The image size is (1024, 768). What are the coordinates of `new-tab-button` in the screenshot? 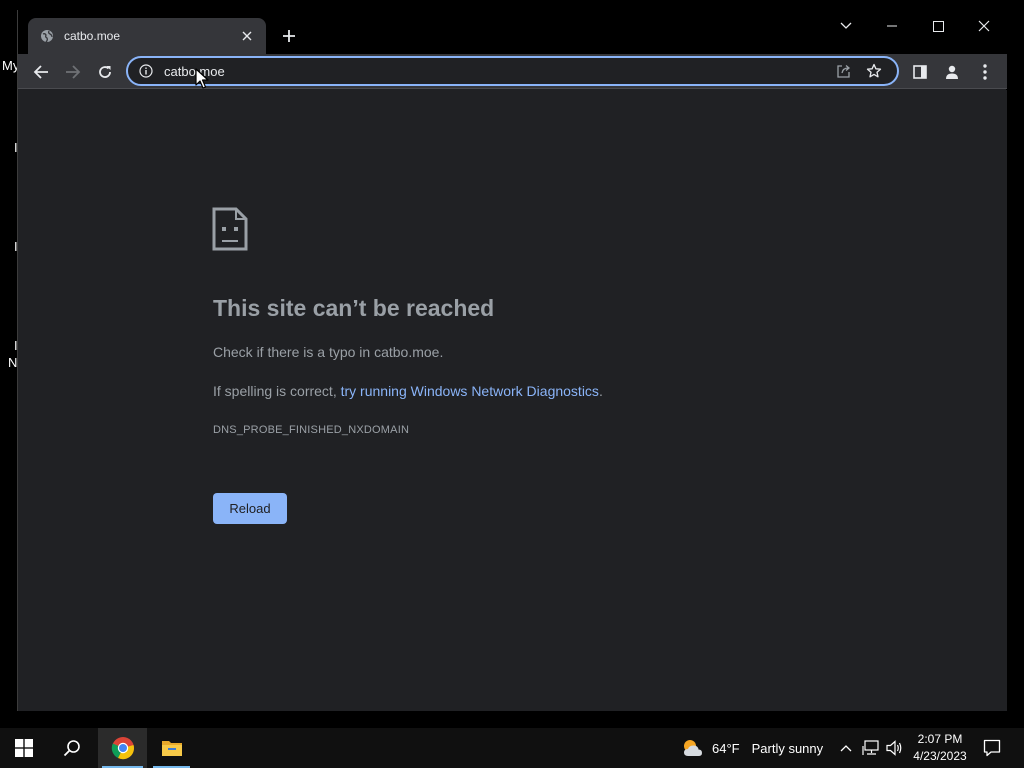 It's located at (289, 36).